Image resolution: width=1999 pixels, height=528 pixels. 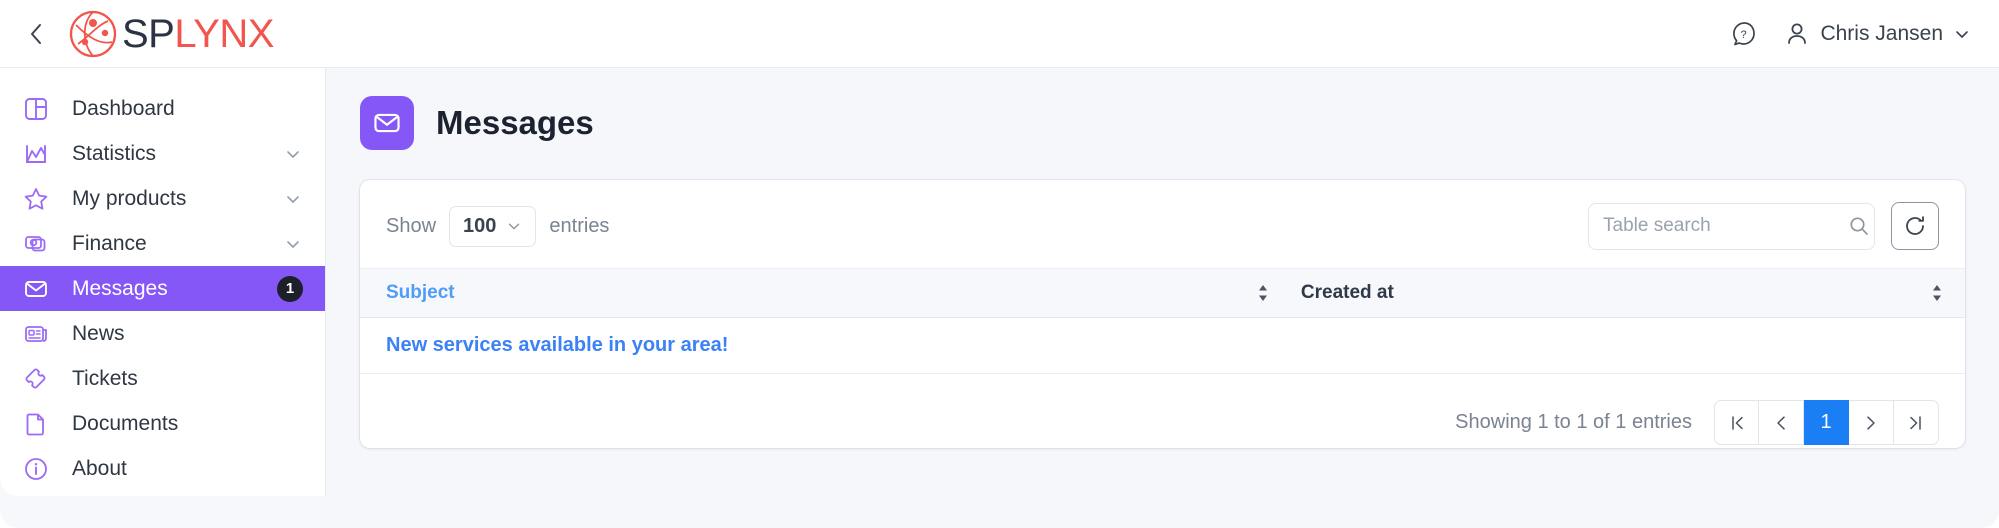 I want to click on splynx-logo: SP LYNX, so click(x=171, y=34).